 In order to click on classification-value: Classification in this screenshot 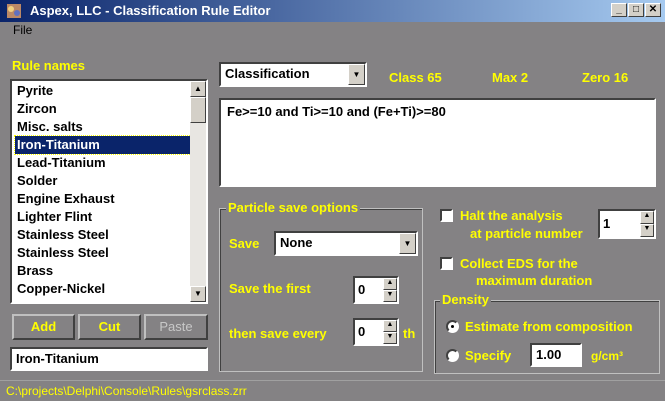, I will do `click(267, 73)`.